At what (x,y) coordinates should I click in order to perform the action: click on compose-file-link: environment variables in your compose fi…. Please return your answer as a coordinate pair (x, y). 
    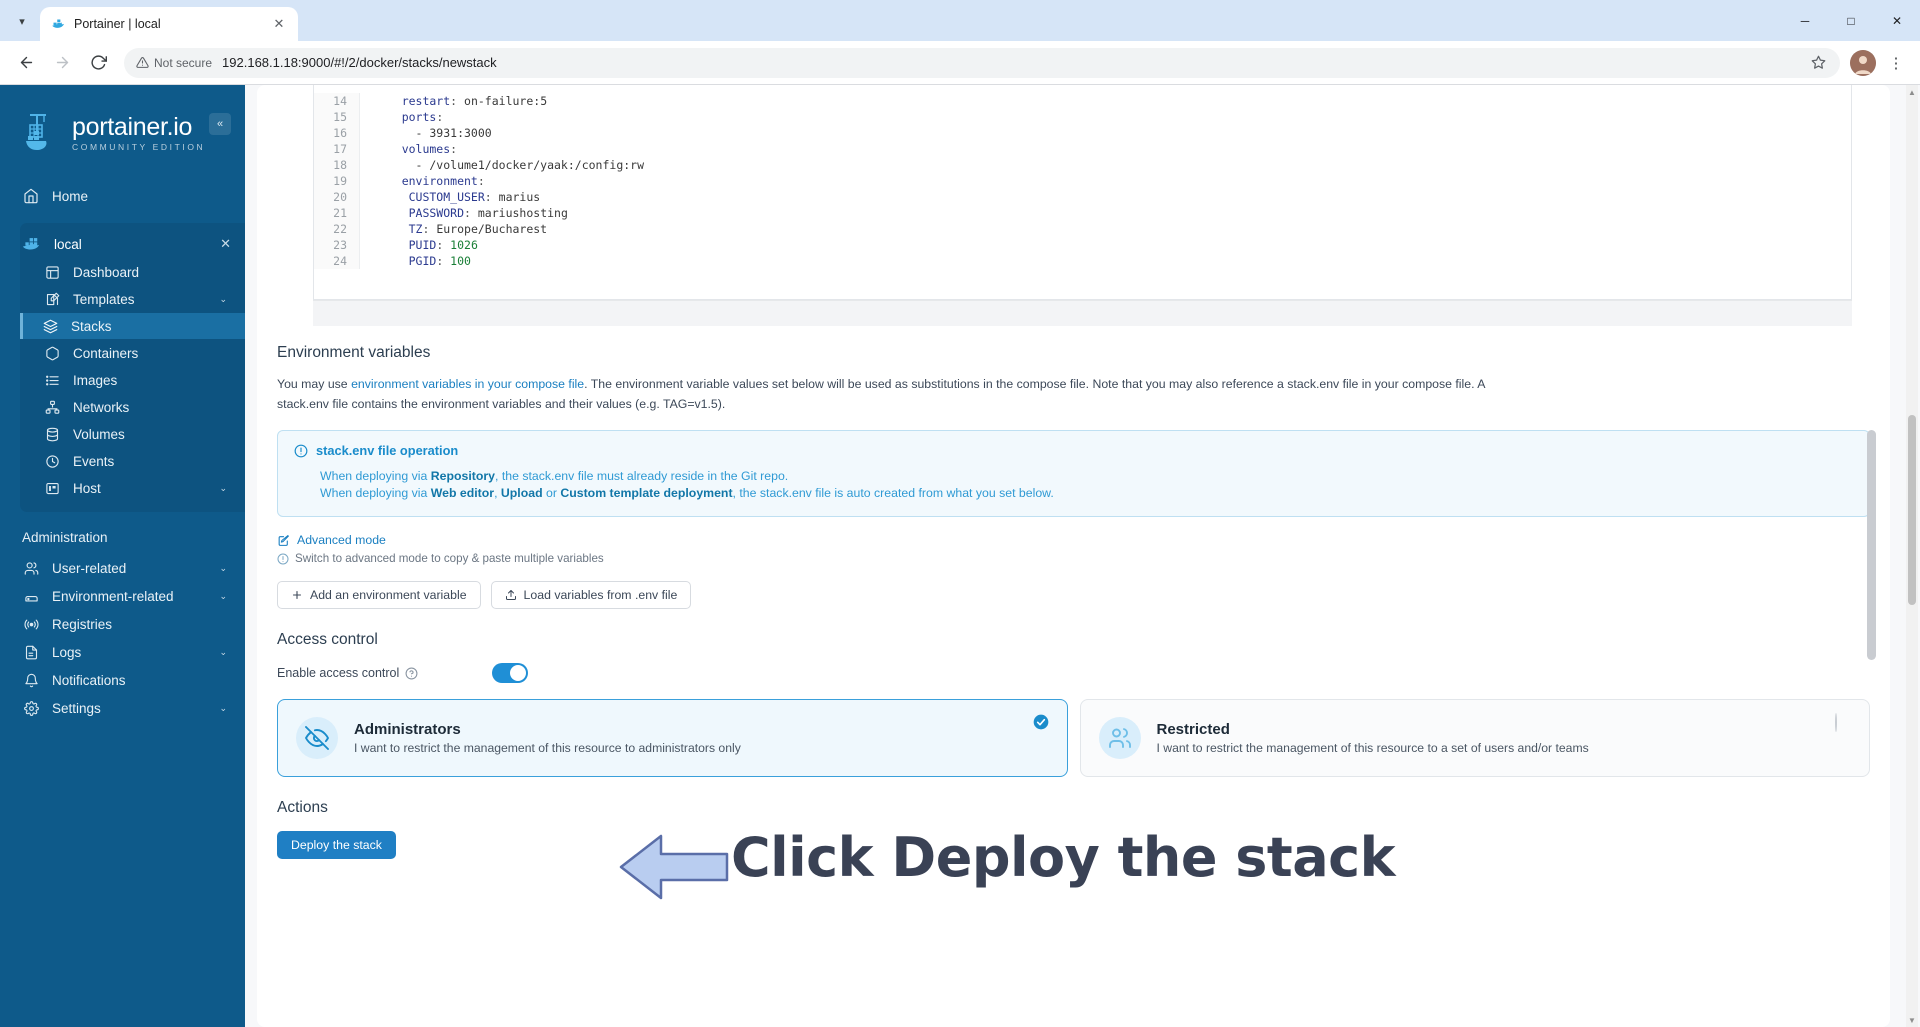
    Looking at the image, I should click on (467, 384).